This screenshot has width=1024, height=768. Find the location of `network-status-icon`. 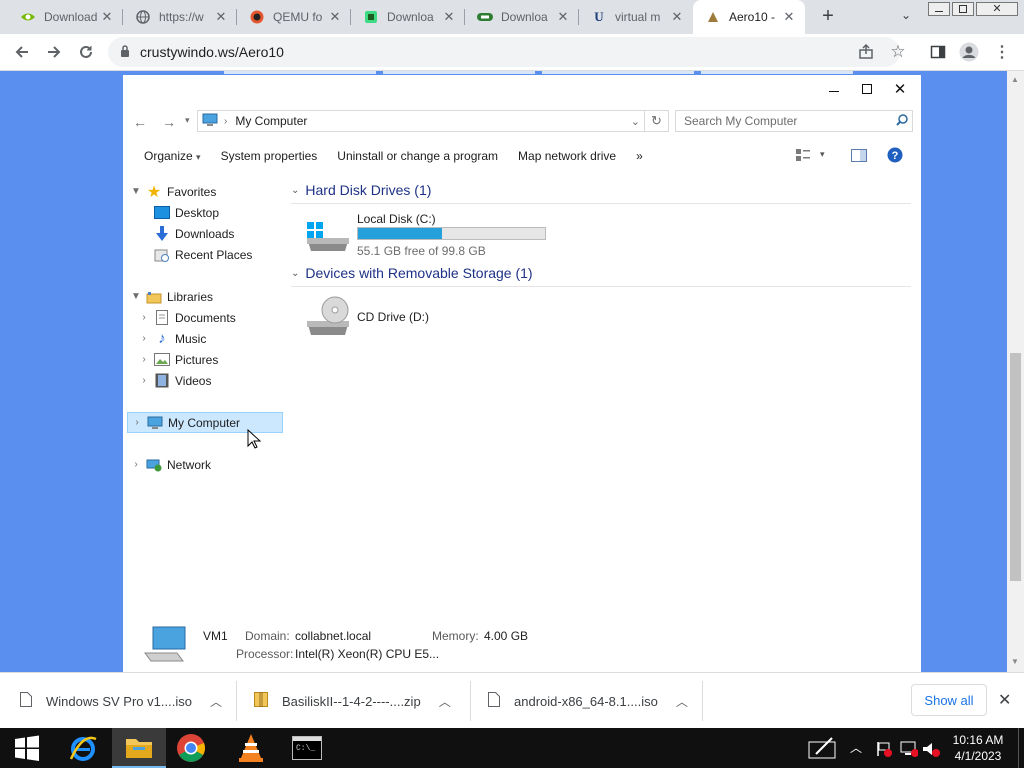

network-status-icon is located at coordinates (909, 750).